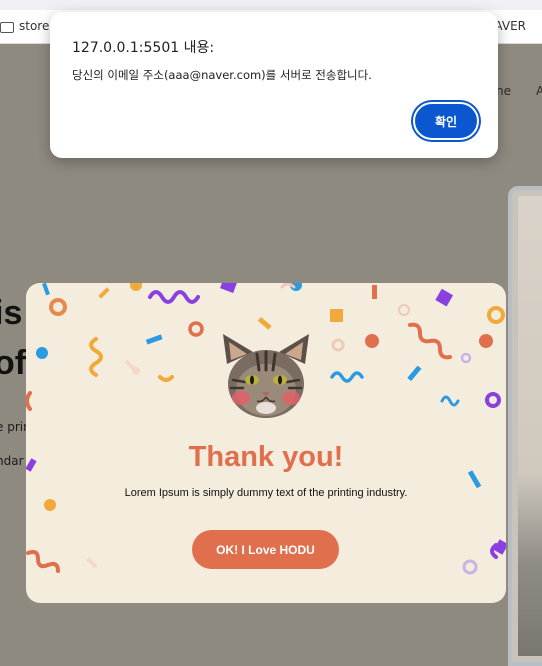  What do you see at coordinates (266, 457) in the screenshot?
I see `modal-title: Thank you!` at bounding box center [266, 457].